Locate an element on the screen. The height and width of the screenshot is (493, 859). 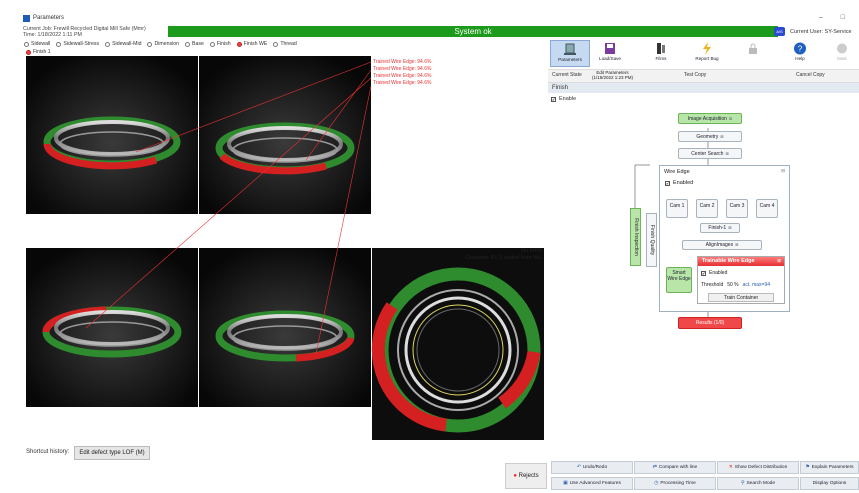
node-finish-inspection: Finish Inspection is located at coordinates (635, 237).